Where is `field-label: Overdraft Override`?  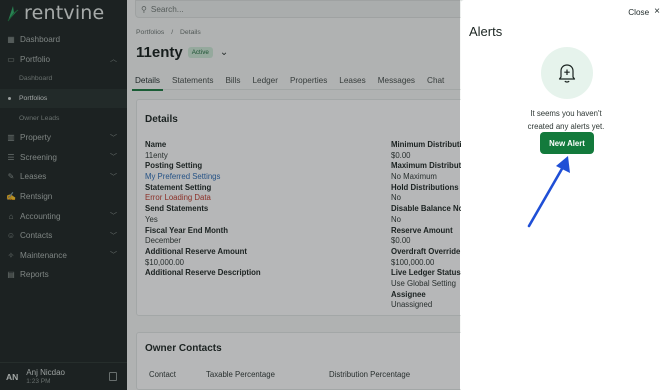
field-label: Overdraft Override is located at coordinates (426, 251).